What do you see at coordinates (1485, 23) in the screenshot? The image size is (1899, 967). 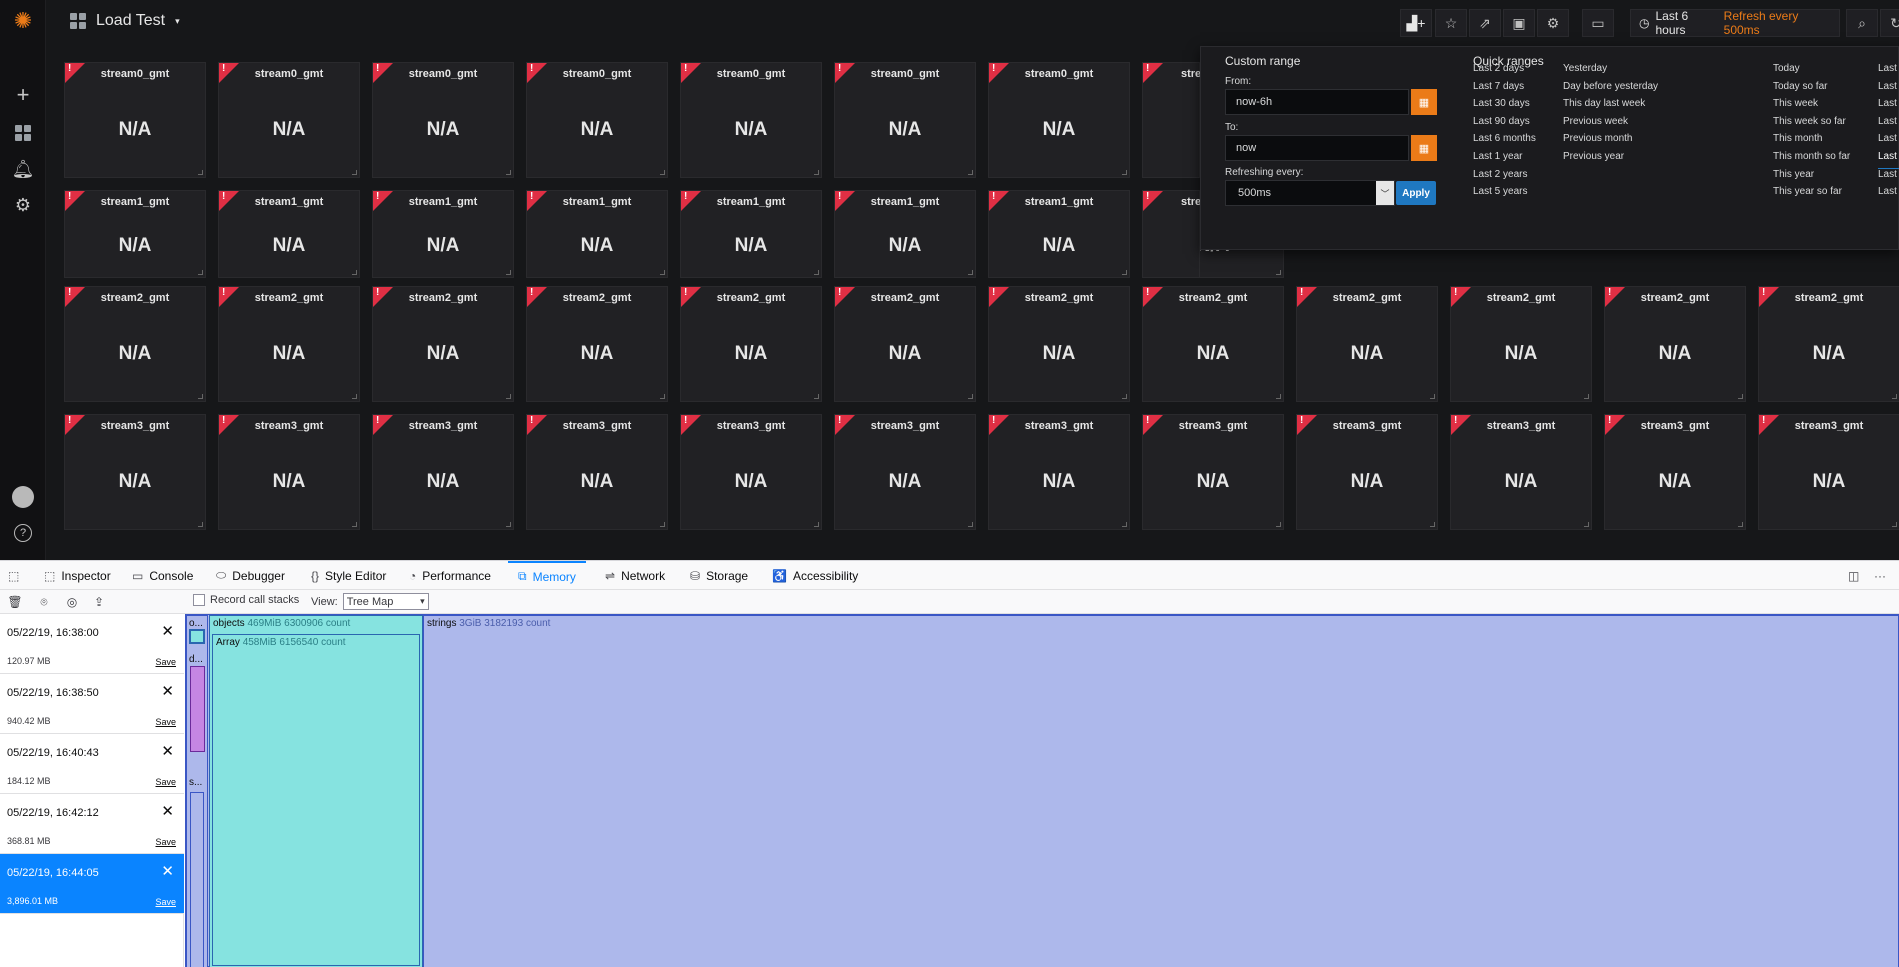 I see `share-dashboard-button: ⇗` at bounding box center [1485, 23].